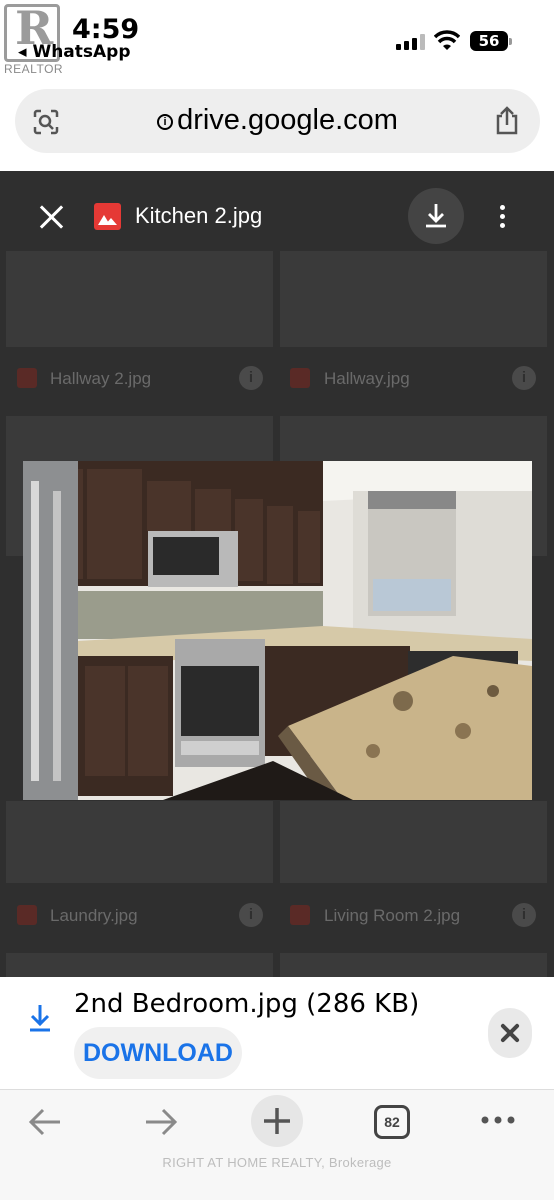 This screenshot has width=554, height=1200. I want to click on realtor-watermark: REALTOR, so click(34, 69).